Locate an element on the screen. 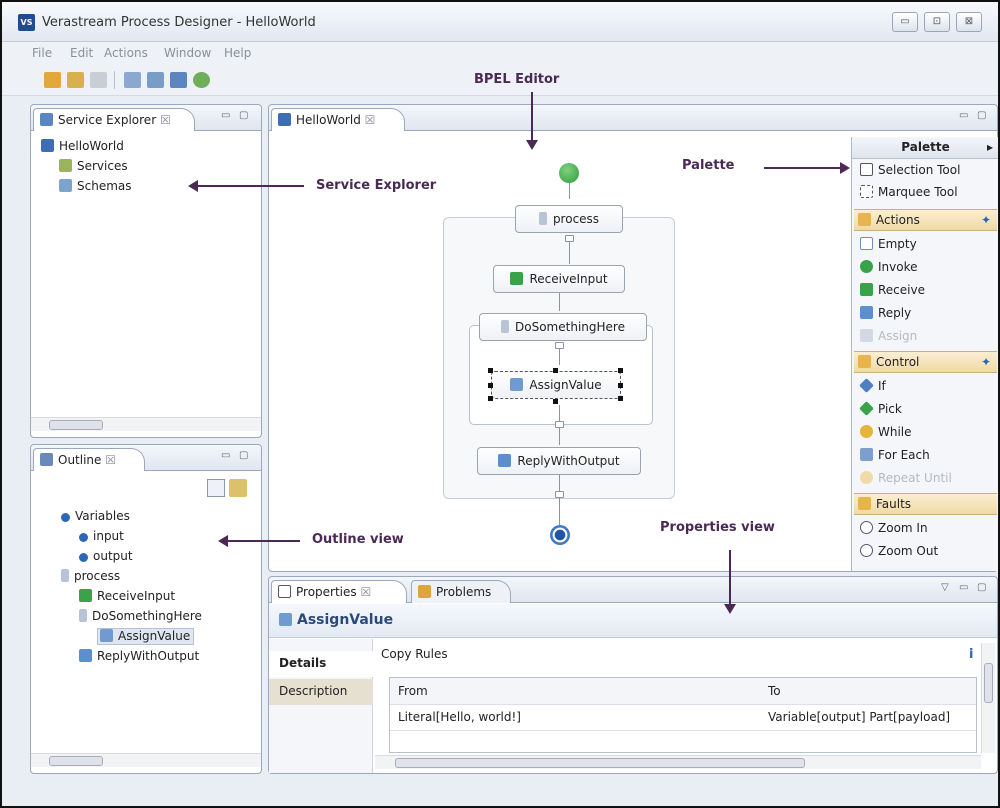  palette-drawer-actions: Actions ✦ is located at coordinates (925, 220).